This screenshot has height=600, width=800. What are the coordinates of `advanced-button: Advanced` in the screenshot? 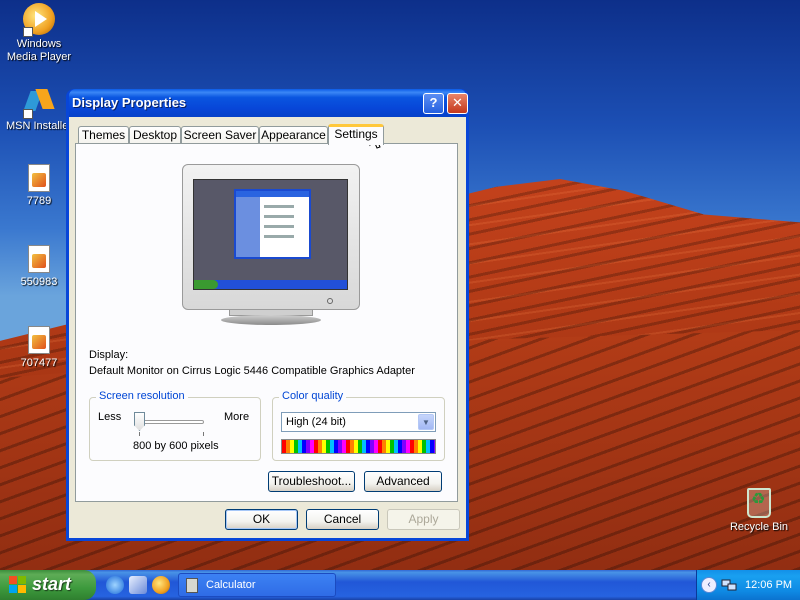 It's located at (403, 481).